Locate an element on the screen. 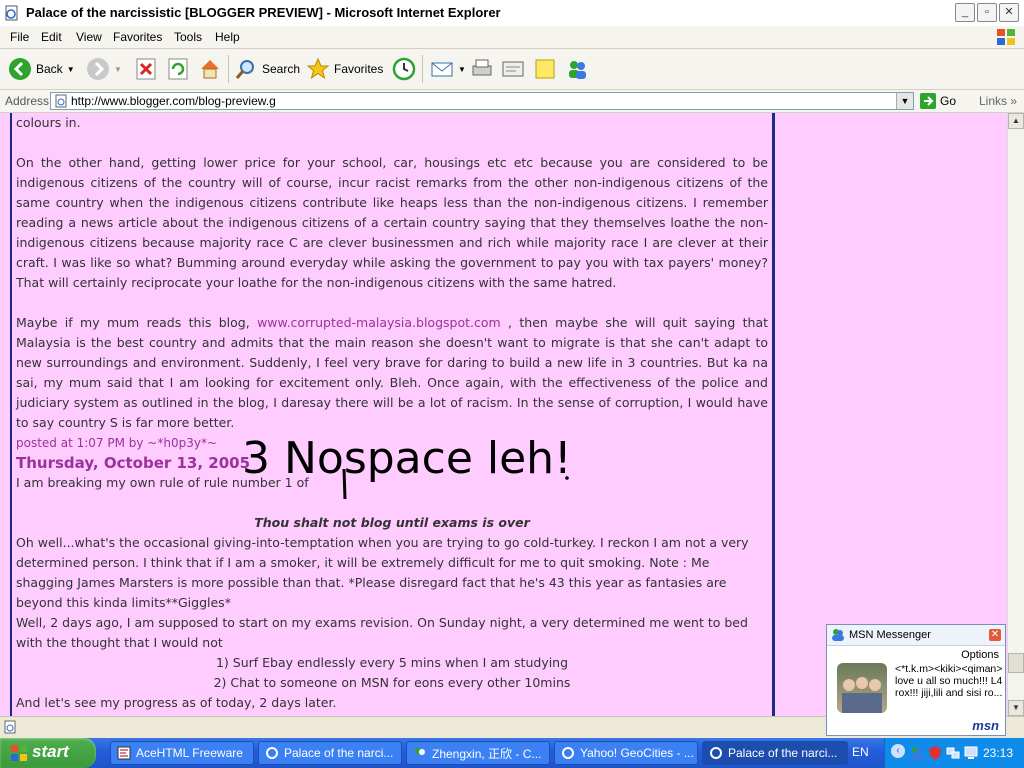 The width and height of the screenshot is (1024, 768). start-label: start is located at coordinates (50, 751).